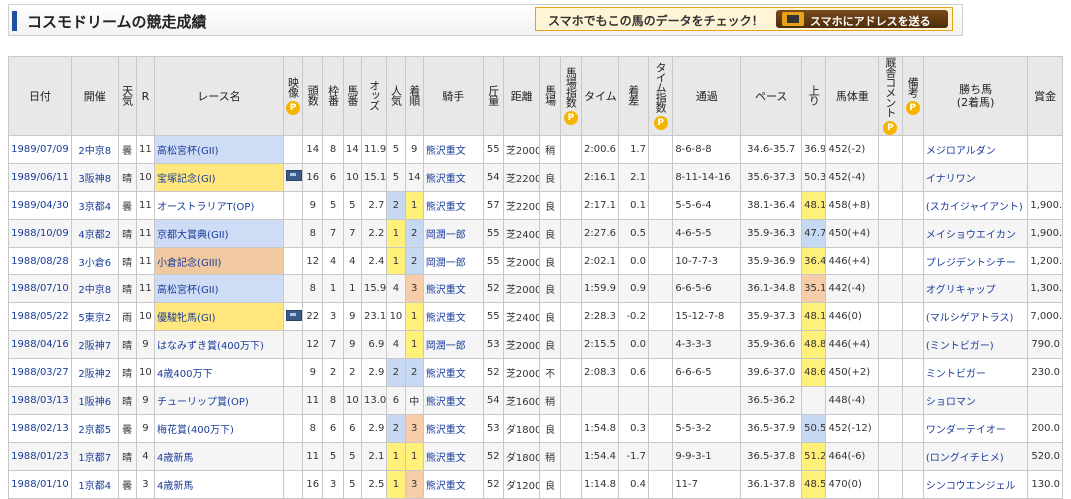 The width and height of the screenshot is (1071, 499). I want to click on cell-date-link: 1988/05/22, so click(40, 316).